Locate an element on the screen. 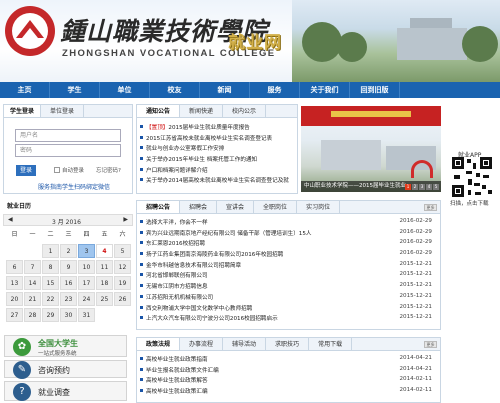 The height and width of the screenshot is (403, 500). calendar-day: 30 is located at coordinates (68, 315).